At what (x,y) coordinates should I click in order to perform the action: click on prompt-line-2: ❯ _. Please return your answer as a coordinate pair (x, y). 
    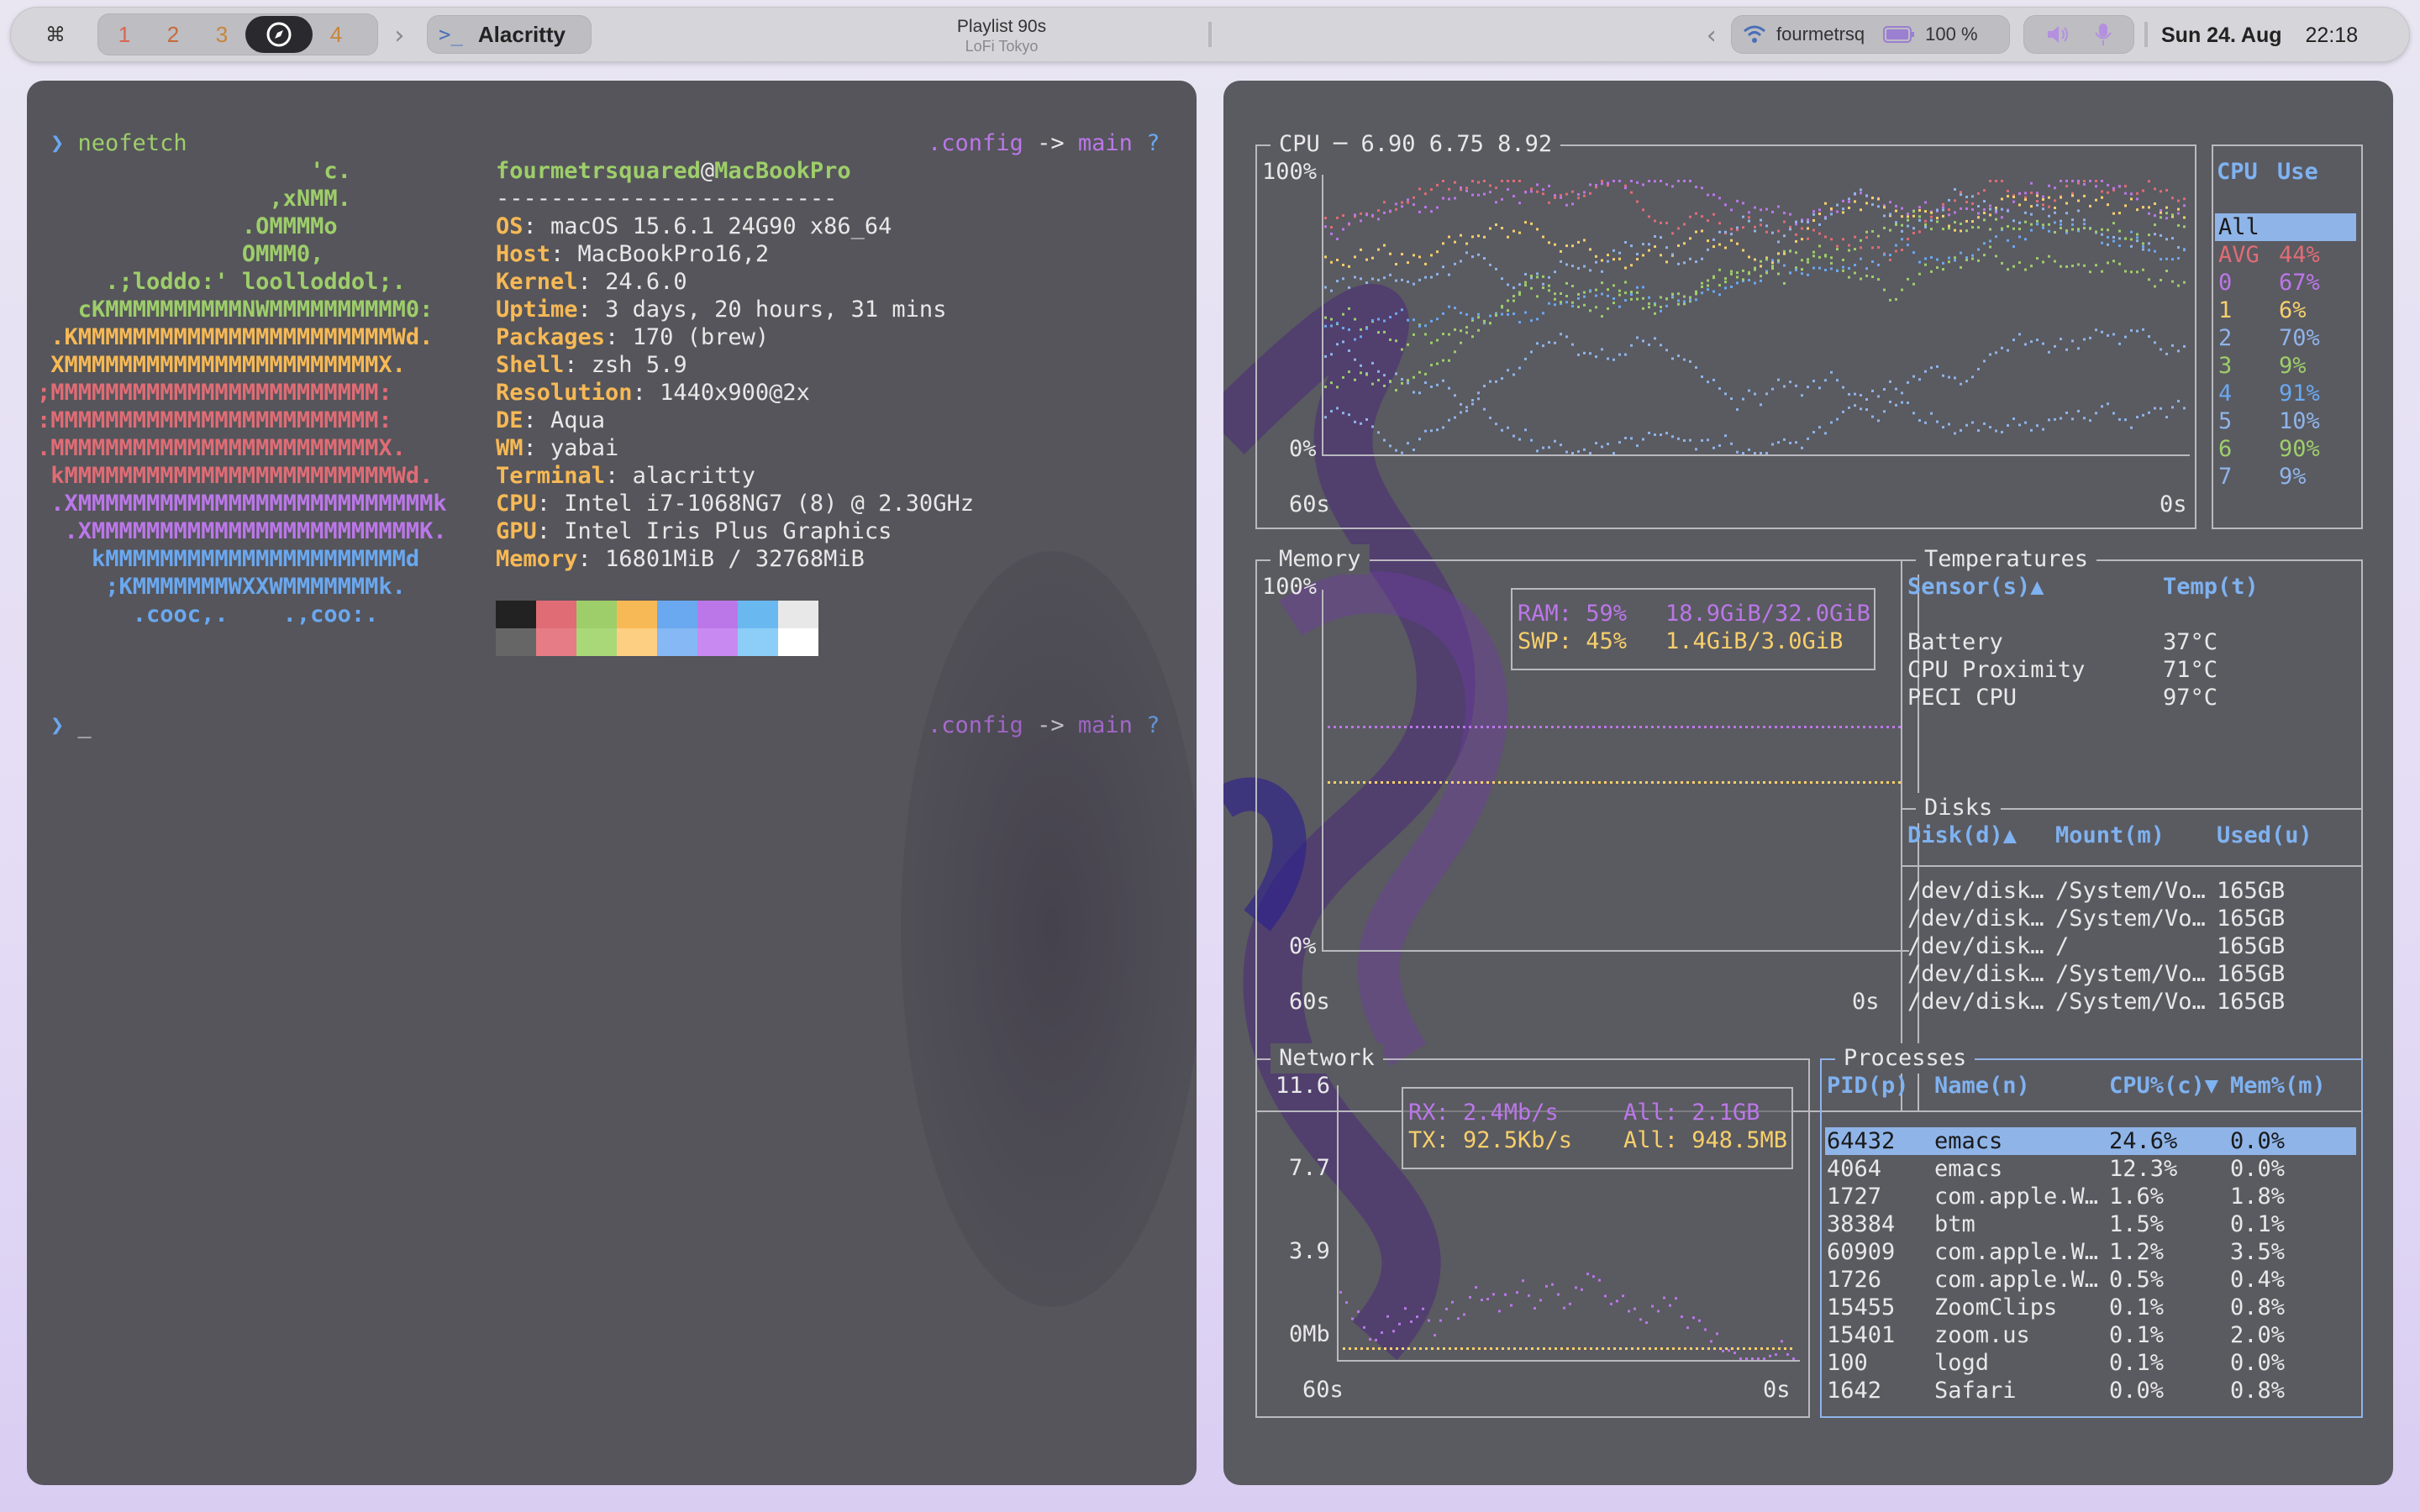
    Looking at the image, I should click on (71, 725).